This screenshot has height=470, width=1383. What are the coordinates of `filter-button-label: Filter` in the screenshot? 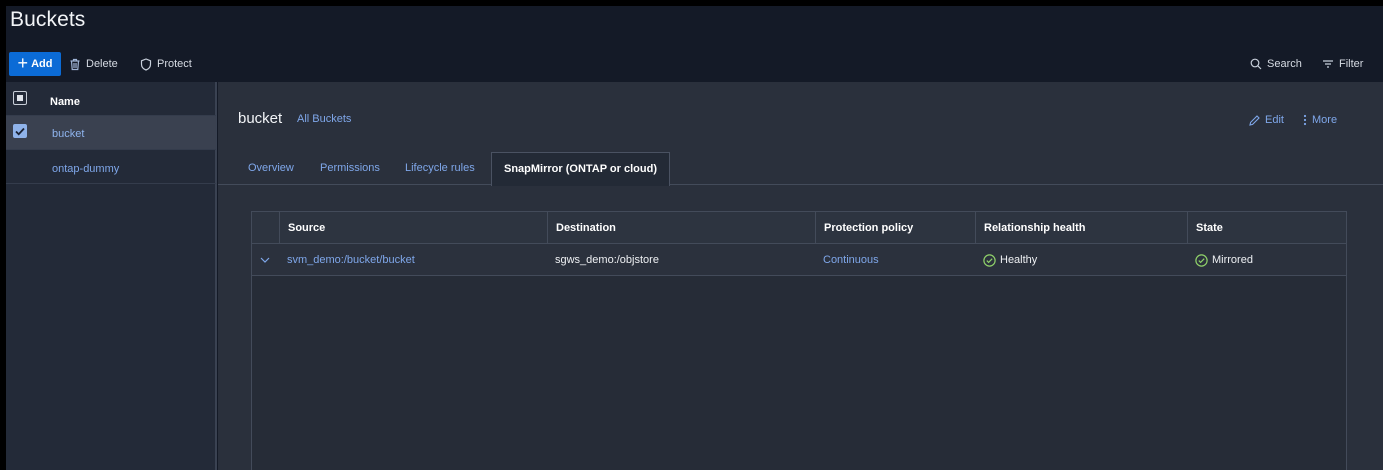 It's located at (1351, 64).